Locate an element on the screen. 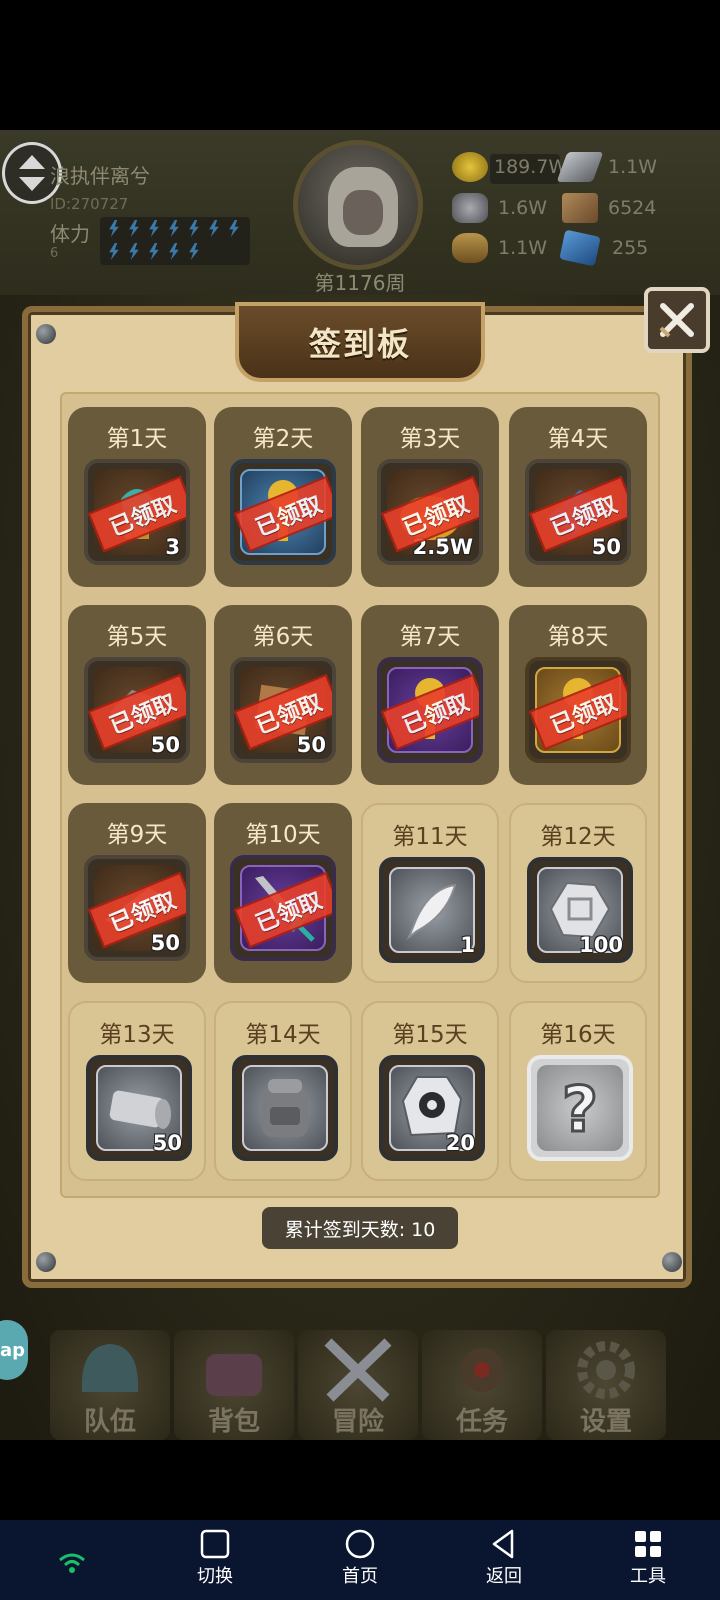 Image resolution: width=720 pixels, height=1600 pixels. menu-settings: 设置 is located at coordinates (606, 1385).